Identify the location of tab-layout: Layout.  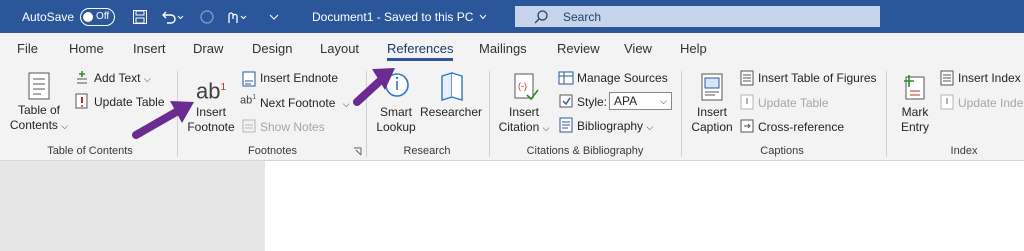
(339, 48).